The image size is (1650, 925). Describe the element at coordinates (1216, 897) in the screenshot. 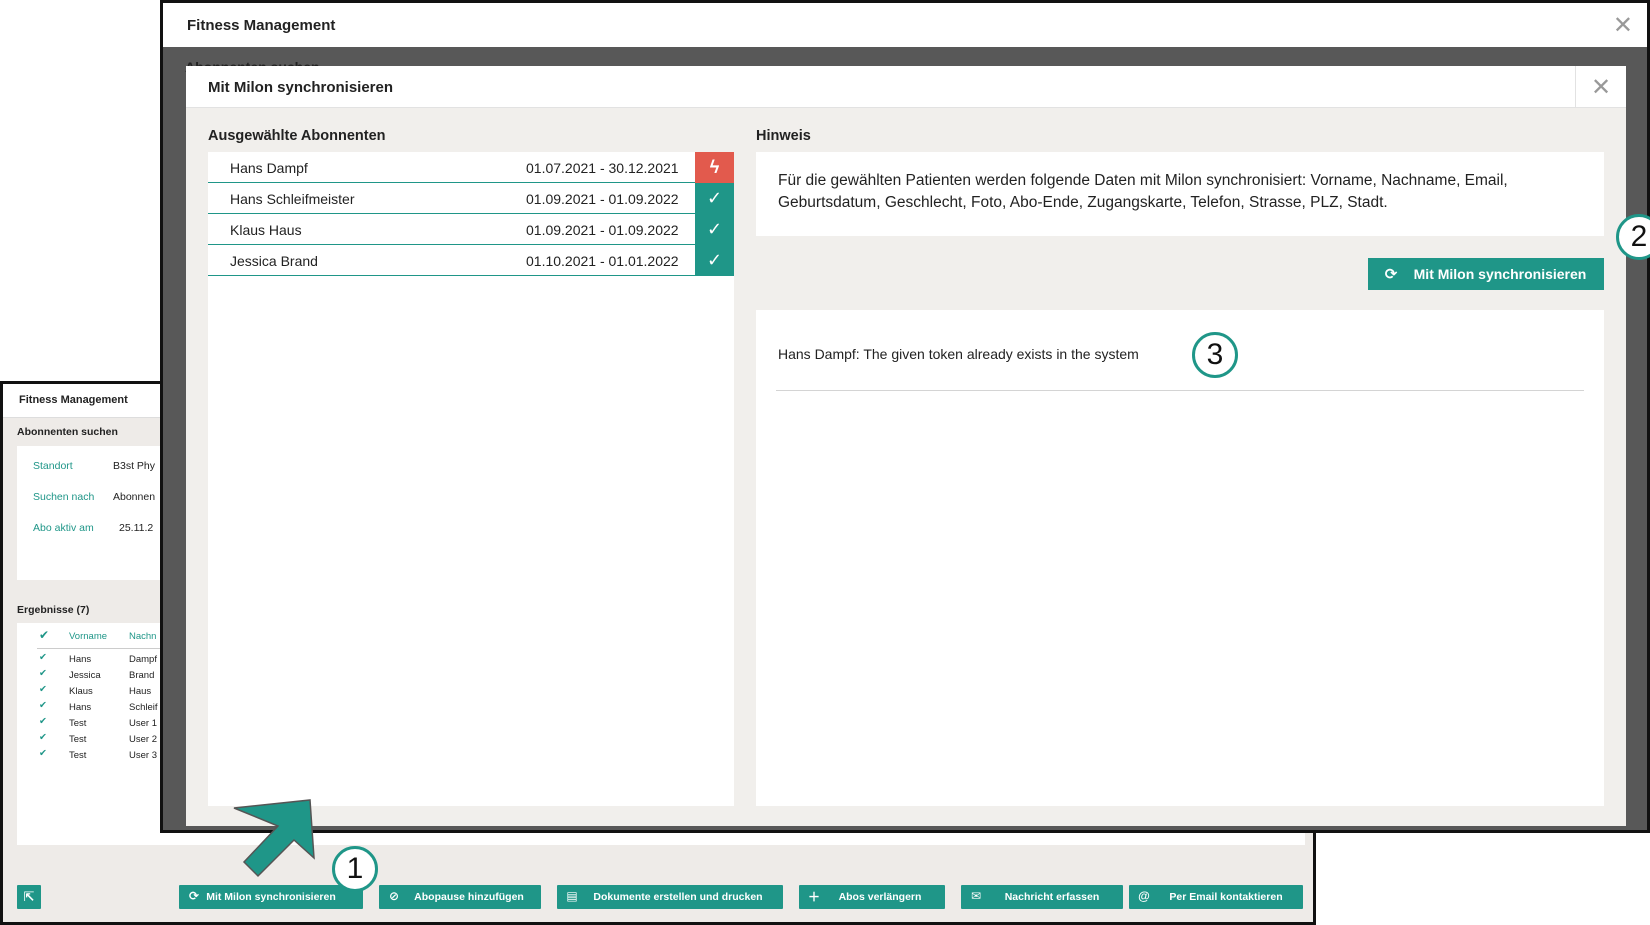

I see `email-contact-button: @ Per Email kontaktieren` at that location.